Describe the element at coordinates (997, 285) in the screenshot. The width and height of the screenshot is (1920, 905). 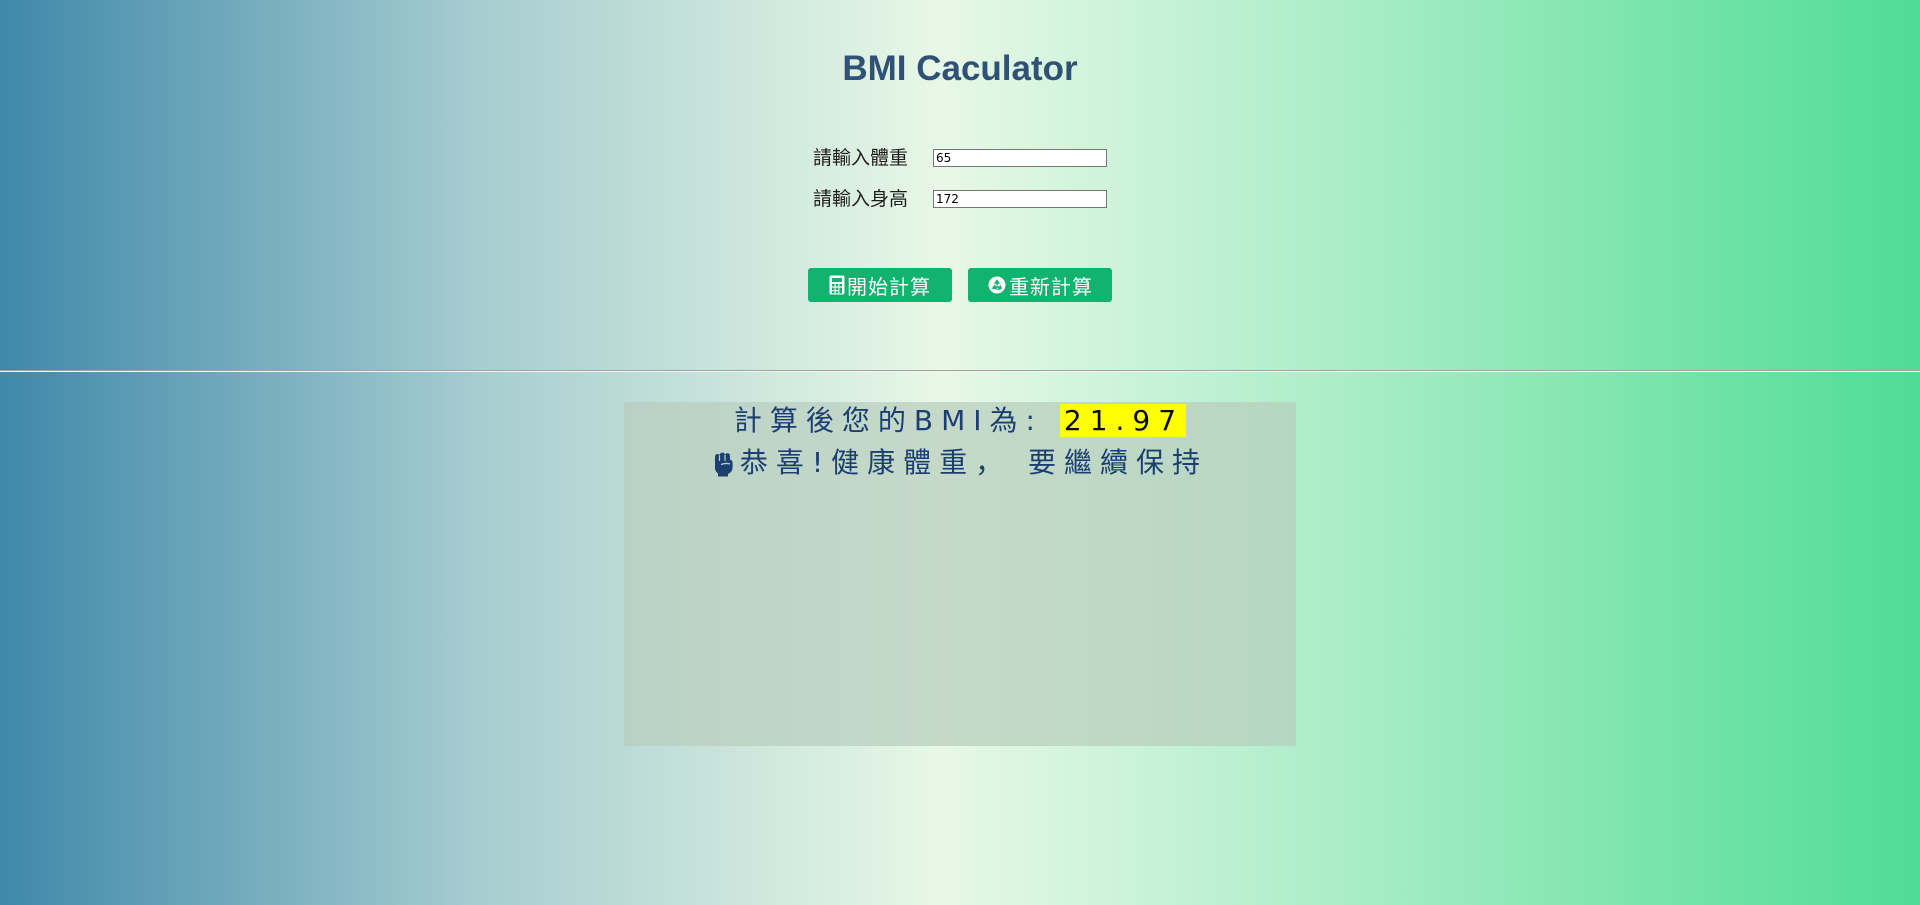
I see `recycle-icon` at that location.